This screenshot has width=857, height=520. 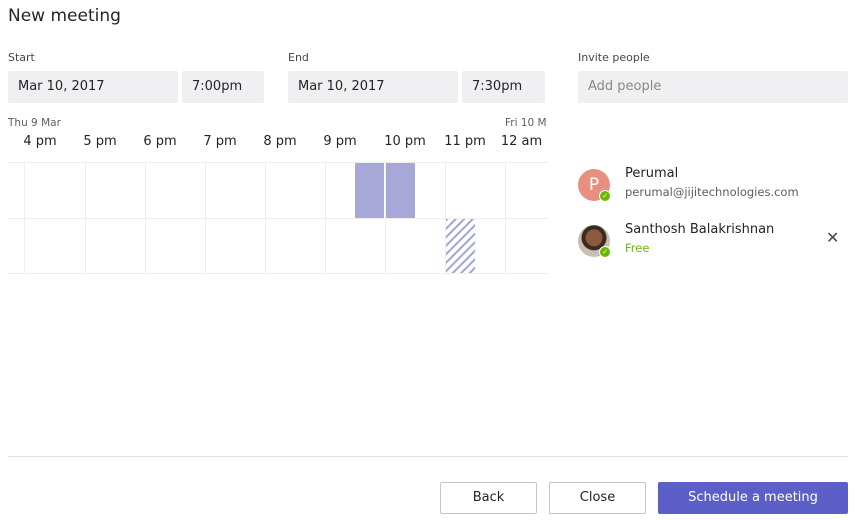 I want to click on start-time-field: 7:00pm, so click(x=223, y=87).